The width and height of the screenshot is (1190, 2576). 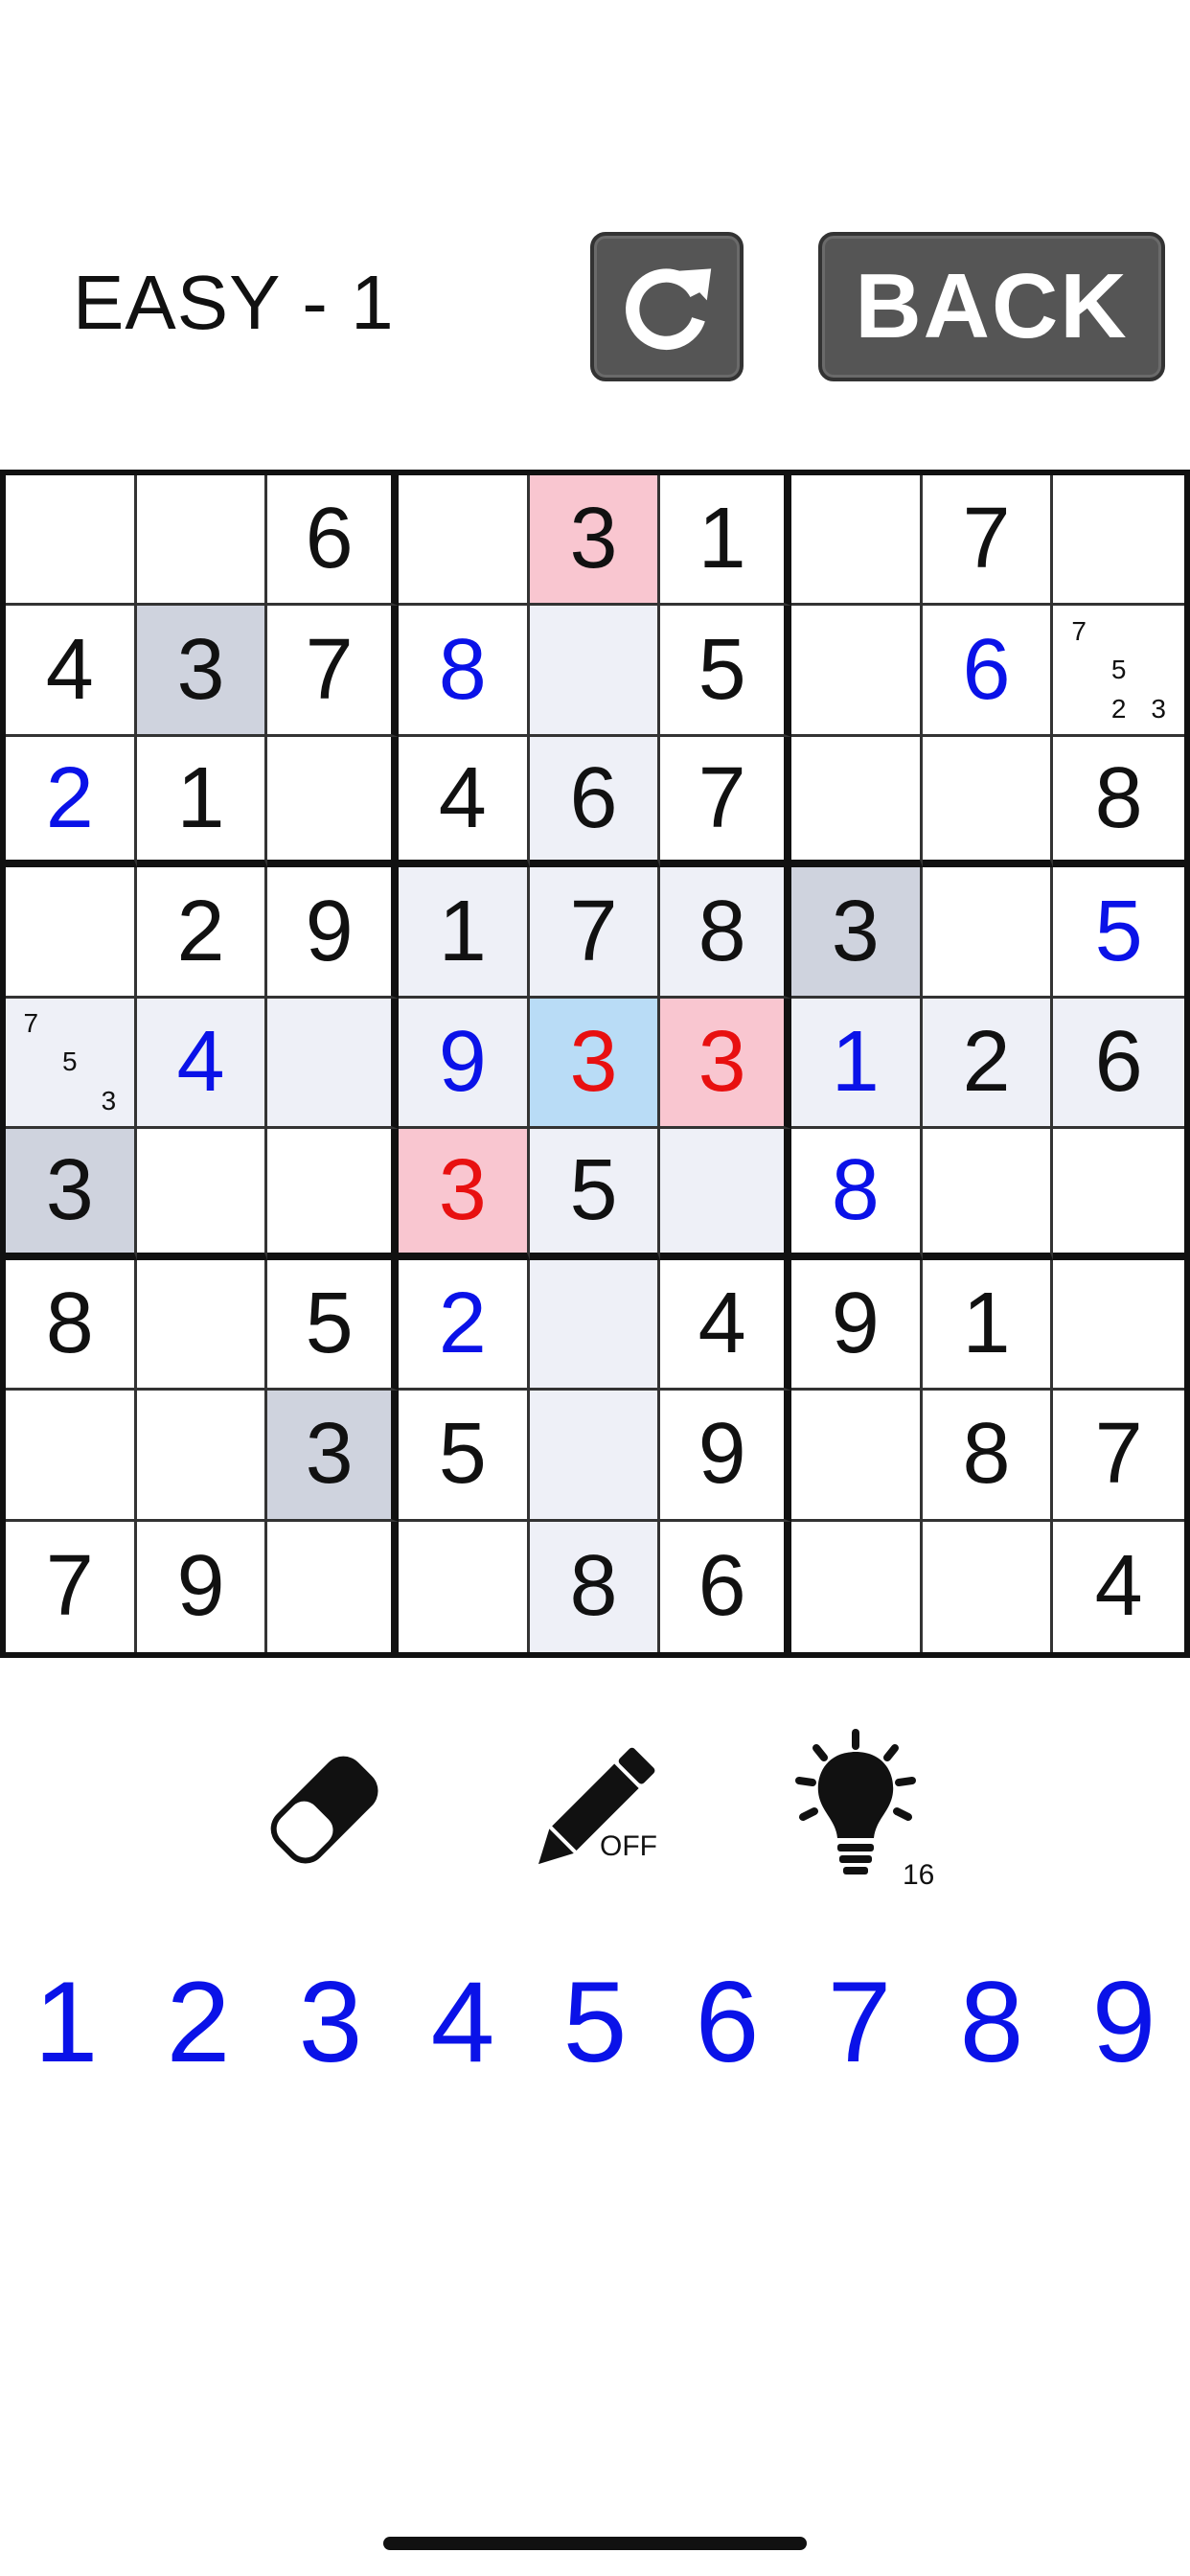 I want to click on sudoku-cell-r3-c7, so click(x=857, y=802).